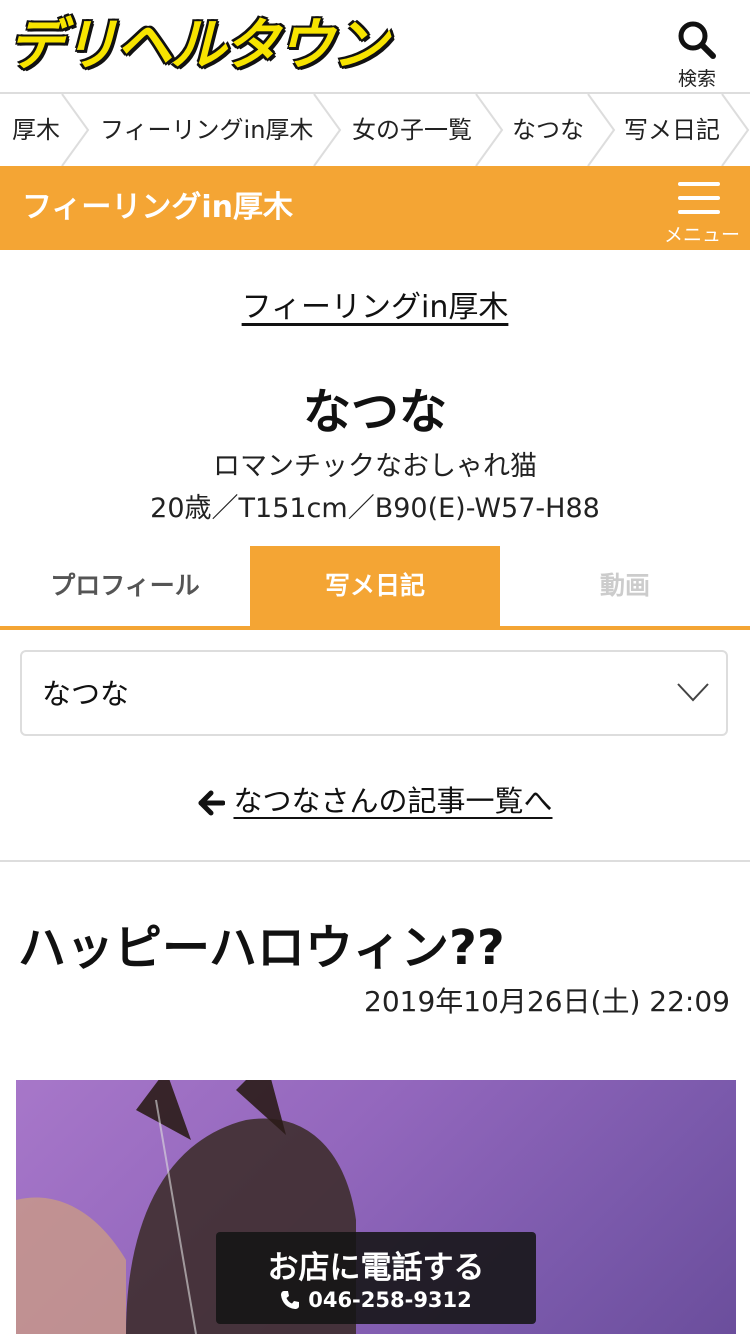 The image size is (750, 1334). What do you see at coordinates (198, 45) in the screenshot?
I see `logo-text: デリヘルタウン` at bounding box center [198, 45].